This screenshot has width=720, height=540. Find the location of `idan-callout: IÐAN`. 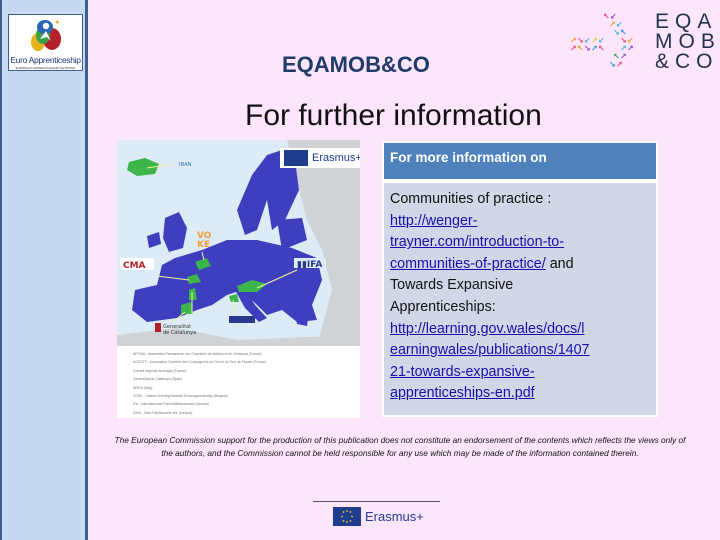

idan-callout: IÐAN is located at coordinates (185, 165).